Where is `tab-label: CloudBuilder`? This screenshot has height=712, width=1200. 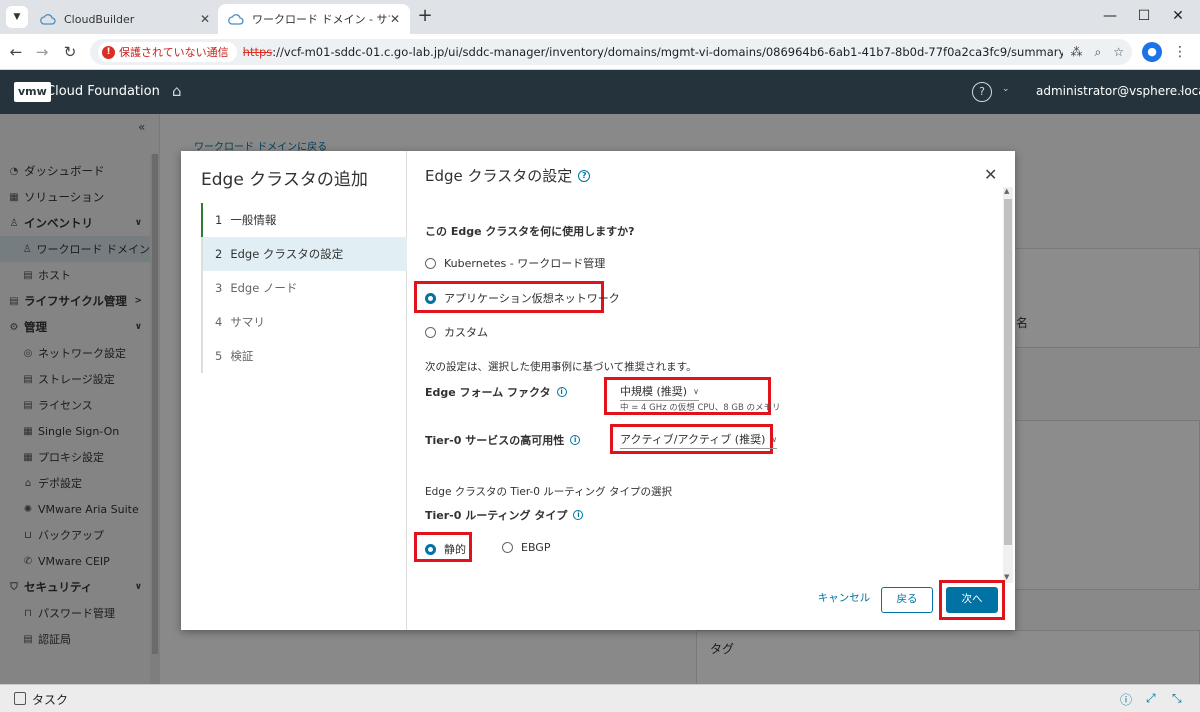 tab-label: CloudBuilder is located at coordinates (99, 19).